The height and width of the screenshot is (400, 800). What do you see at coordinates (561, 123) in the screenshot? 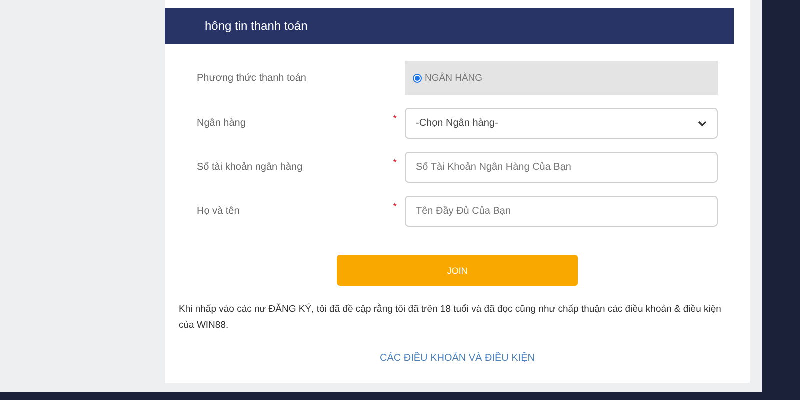
I see `bank-select: -Chọn Ngân hàng-` at bounding box center [561, 123].